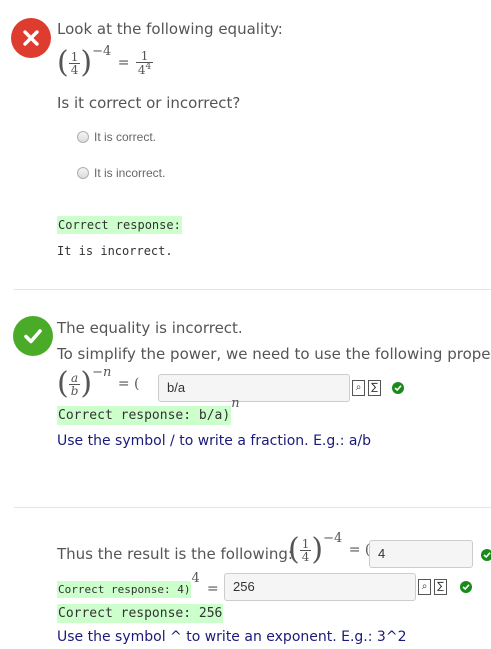  What do you see at coordinates (149, 103) in the screenshot?
I see `question-text: Is it correct or incorrect?` at bounding box center [149, 103].